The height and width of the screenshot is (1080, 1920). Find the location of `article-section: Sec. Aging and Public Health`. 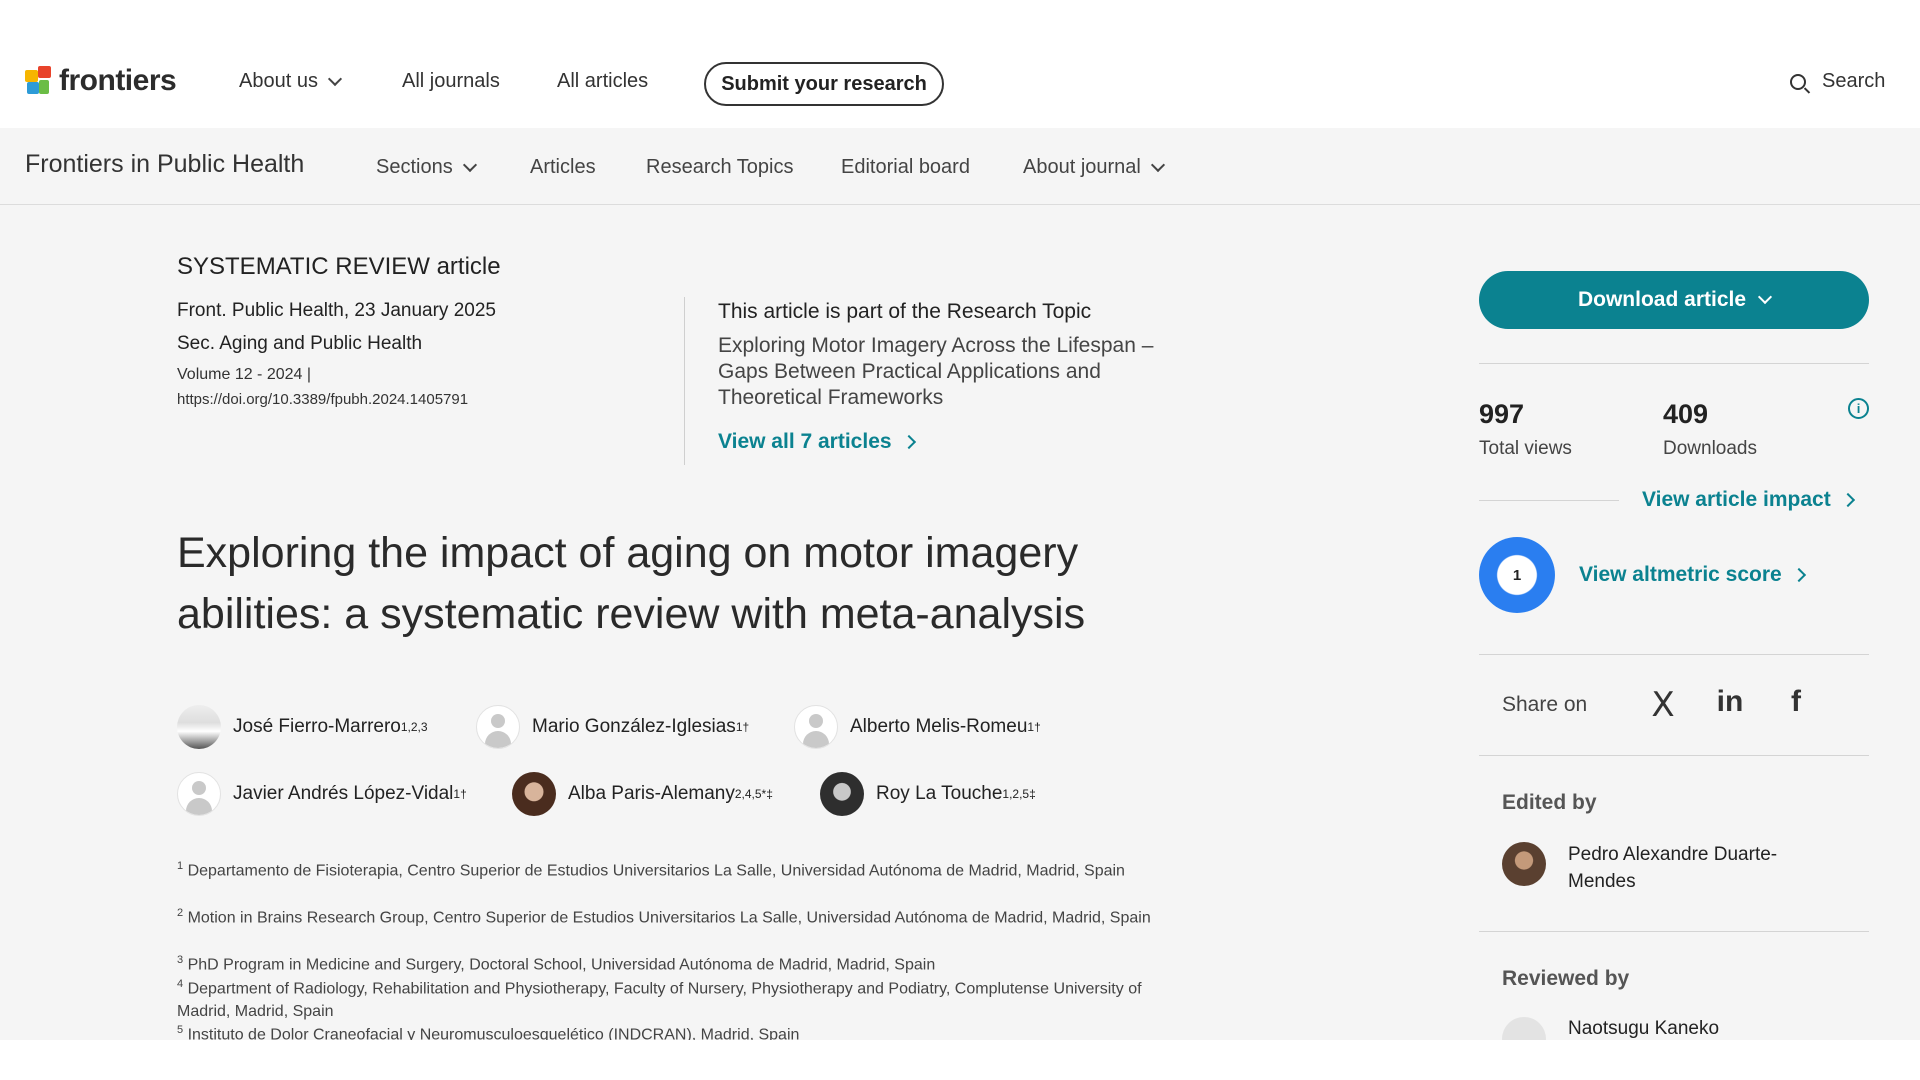

article-section: Sec. Aging and Public Health is located at coordinates (299, 344).